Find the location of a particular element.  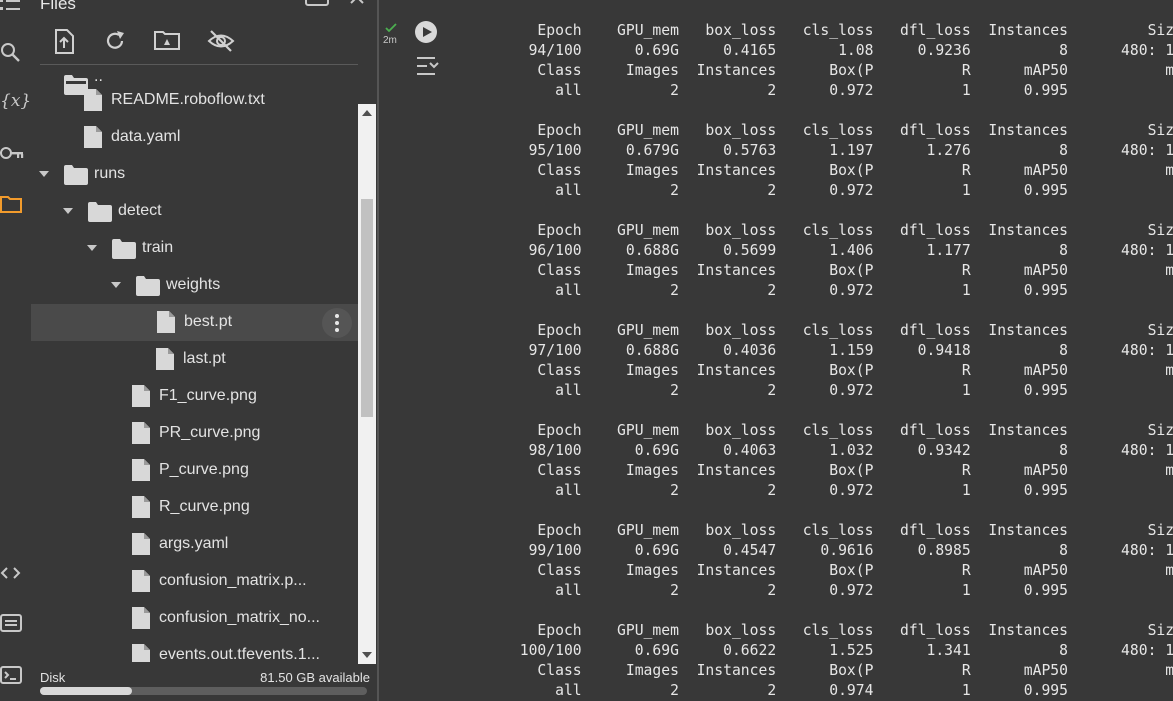

variables-icon: {x} is located at coordinates (15, 101).